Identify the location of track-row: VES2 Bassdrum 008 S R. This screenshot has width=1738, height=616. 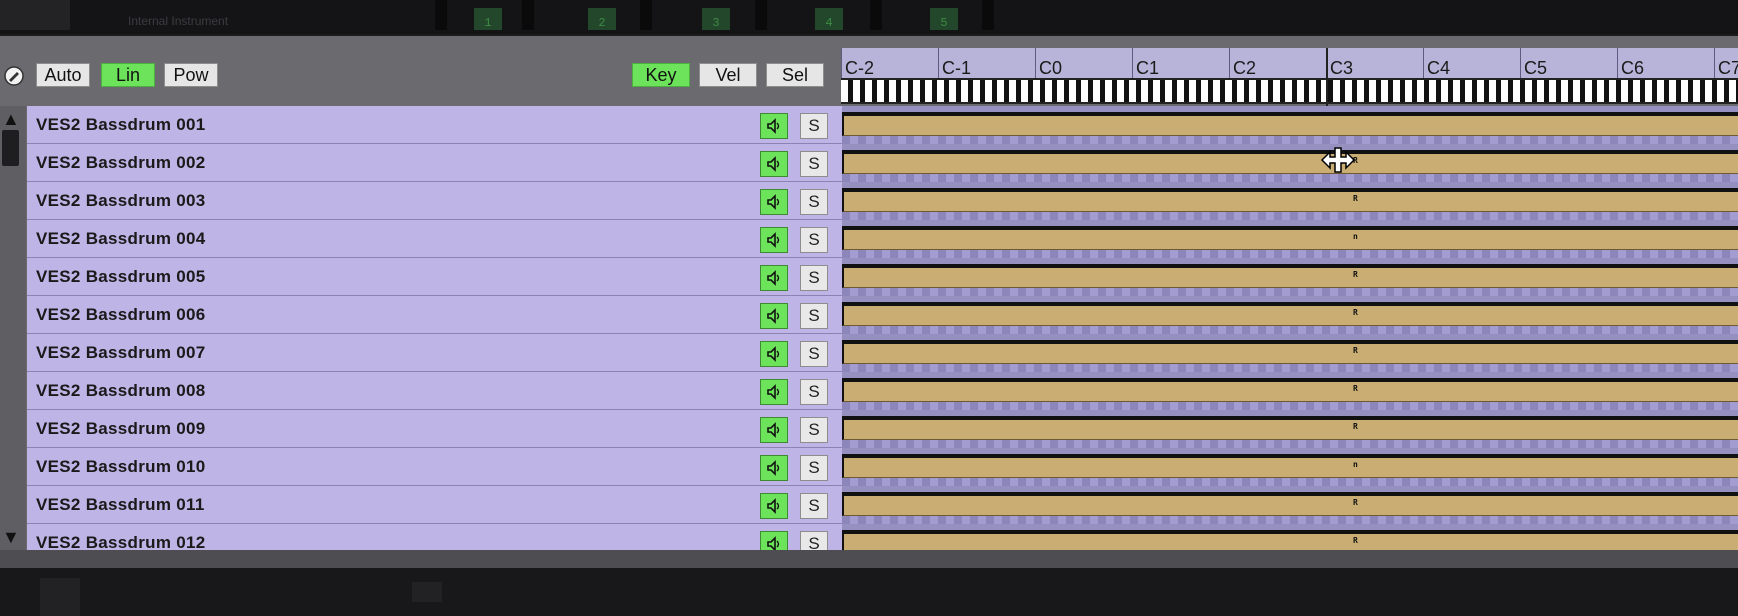
(882, 391).